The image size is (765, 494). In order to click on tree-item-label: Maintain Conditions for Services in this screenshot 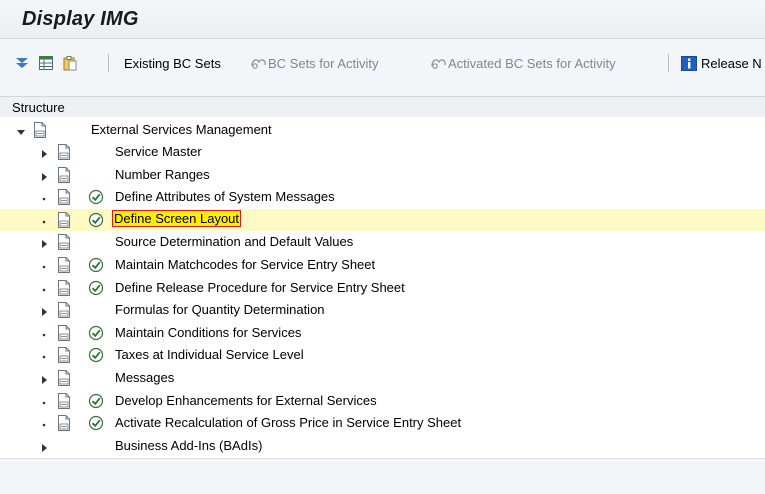, I will do `click(208, 332)`.